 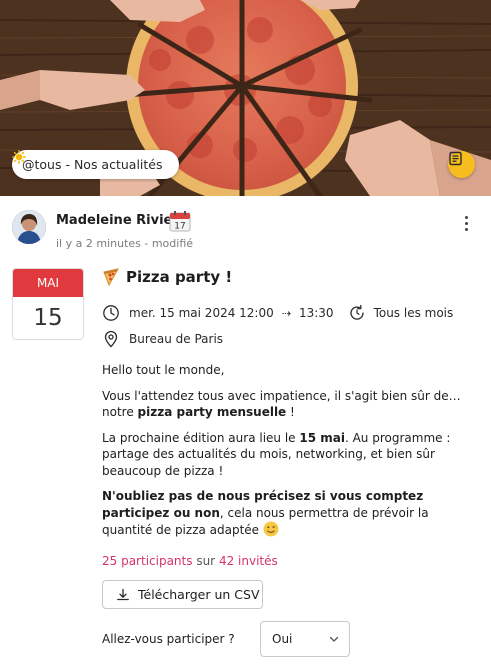 I want to click on wink-emoji-icon, so click(x=271, y=531).